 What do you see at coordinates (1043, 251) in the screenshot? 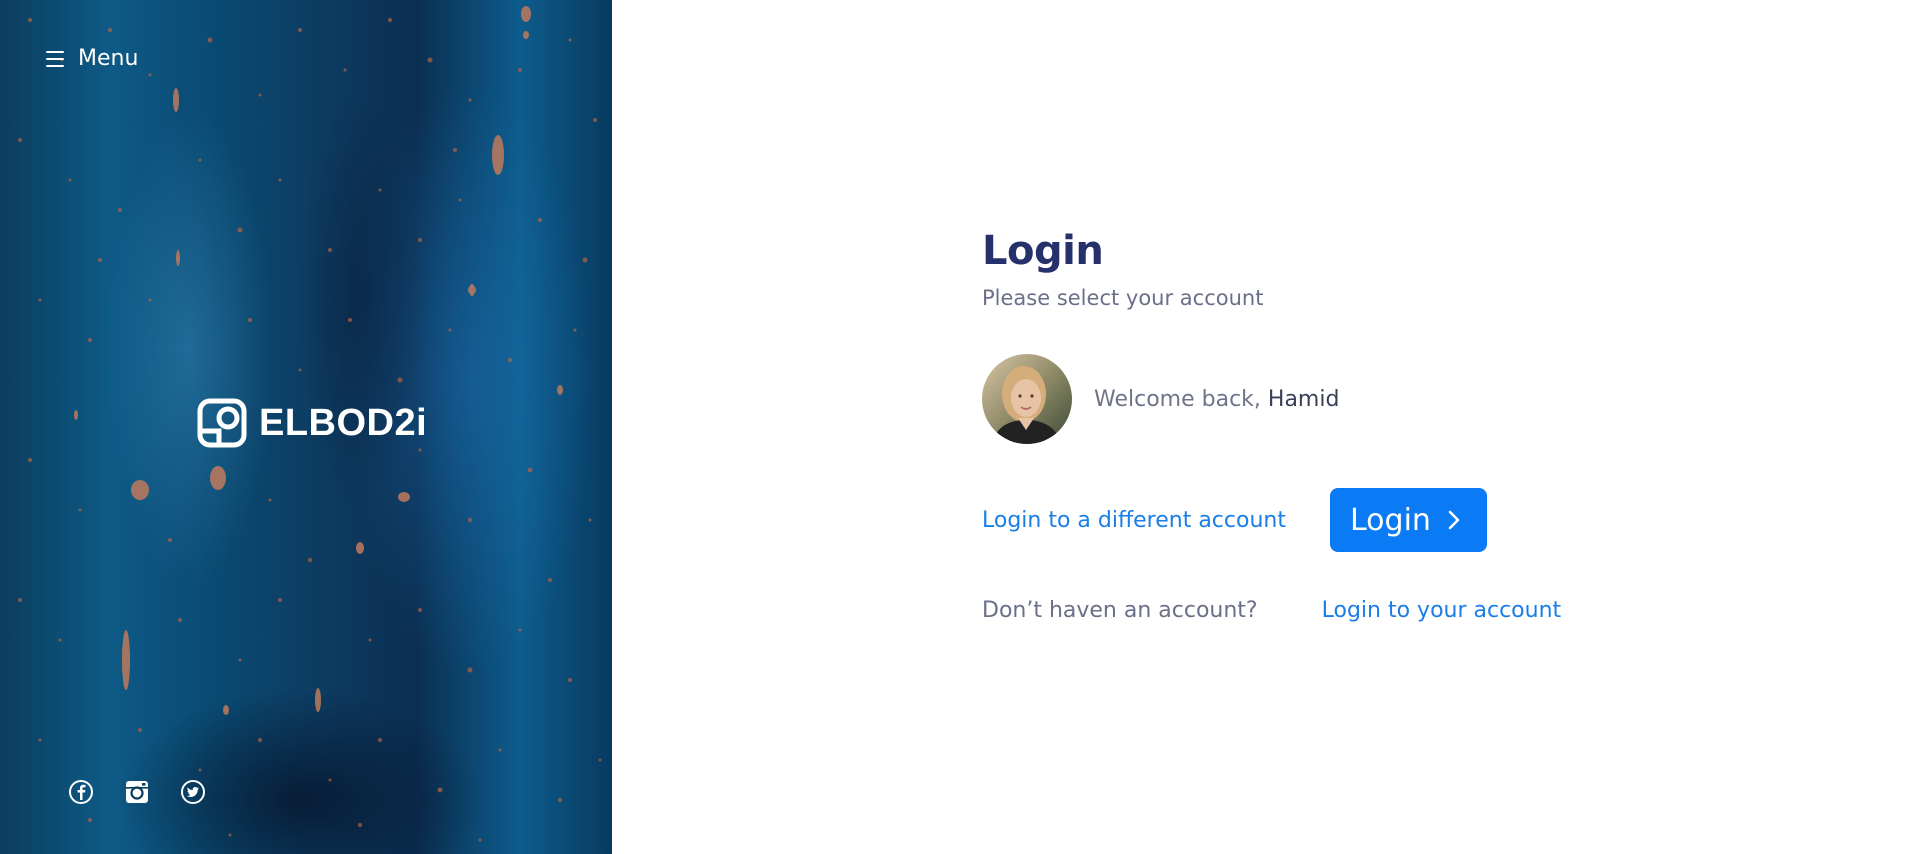
I see `page-title: Login` at bounding box center [1043, 251].